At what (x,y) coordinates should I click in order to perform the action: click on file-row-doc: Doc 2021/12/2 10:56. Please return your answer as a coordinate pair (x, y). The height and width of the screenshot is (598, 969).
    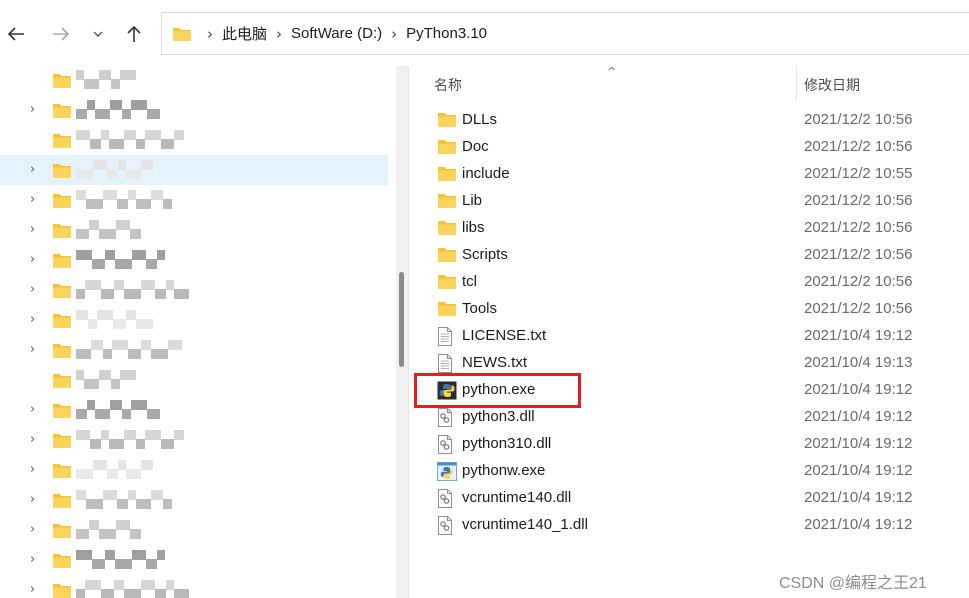
    Looking at the image, I should click on (697, 147).